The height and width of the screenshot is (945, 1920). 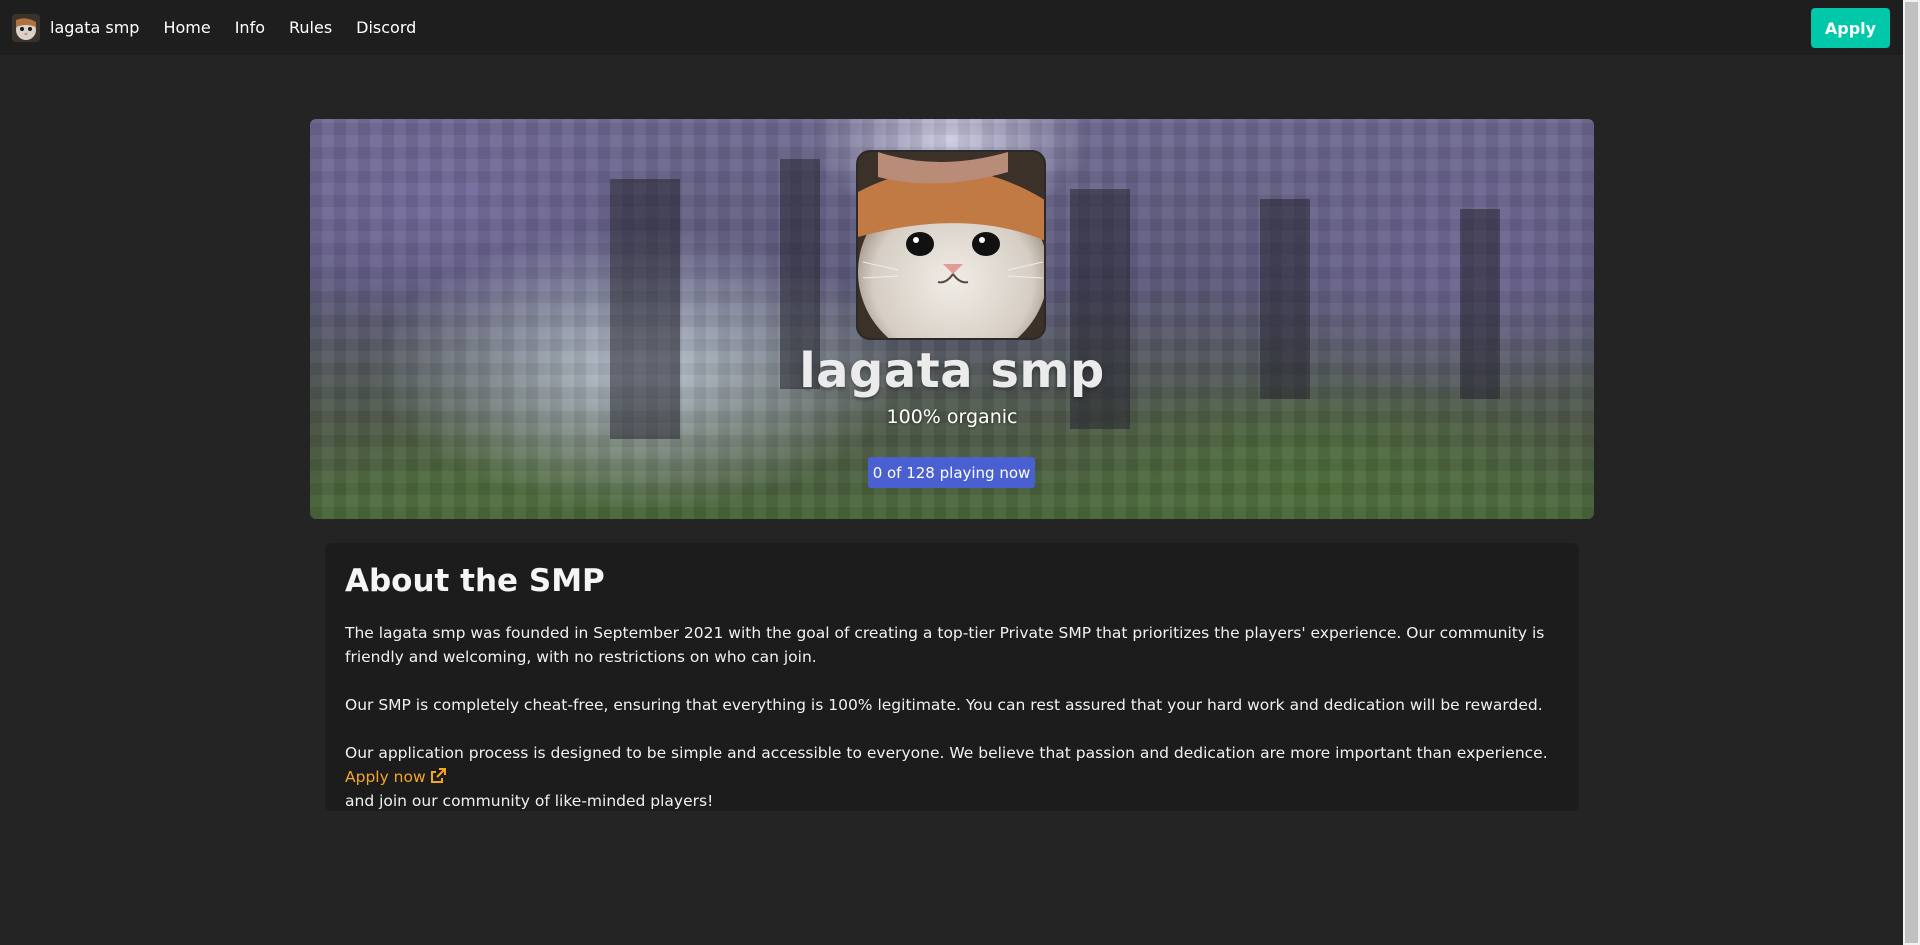 What do you see at coordinates (385, 777) in the screenshot?
I see `apply-now-label: Apply now` at bounding box center [385, 777].